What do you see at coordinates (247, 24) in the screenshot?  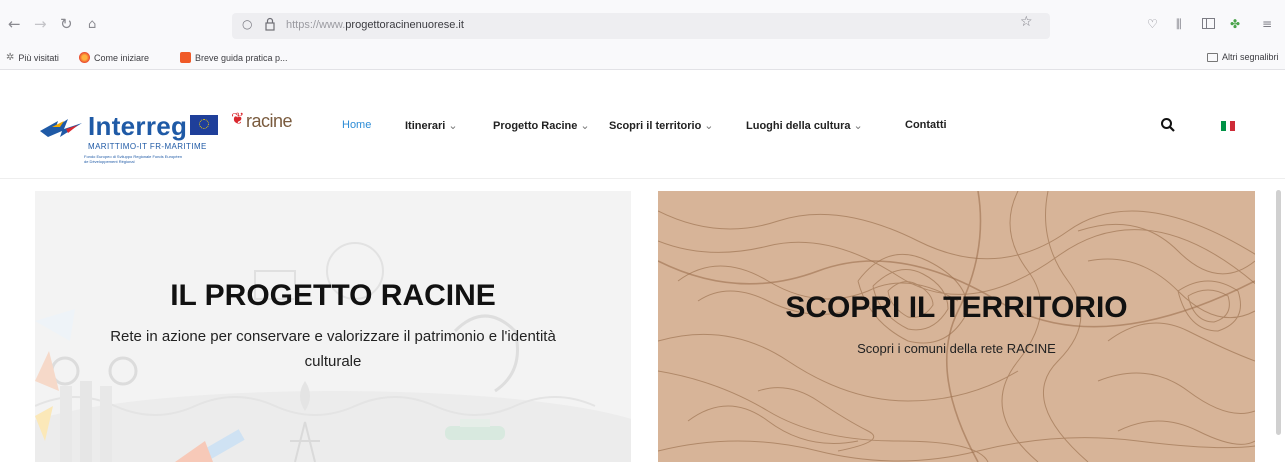 I see `shield-icon: ○` at bounding box center [247, 24].